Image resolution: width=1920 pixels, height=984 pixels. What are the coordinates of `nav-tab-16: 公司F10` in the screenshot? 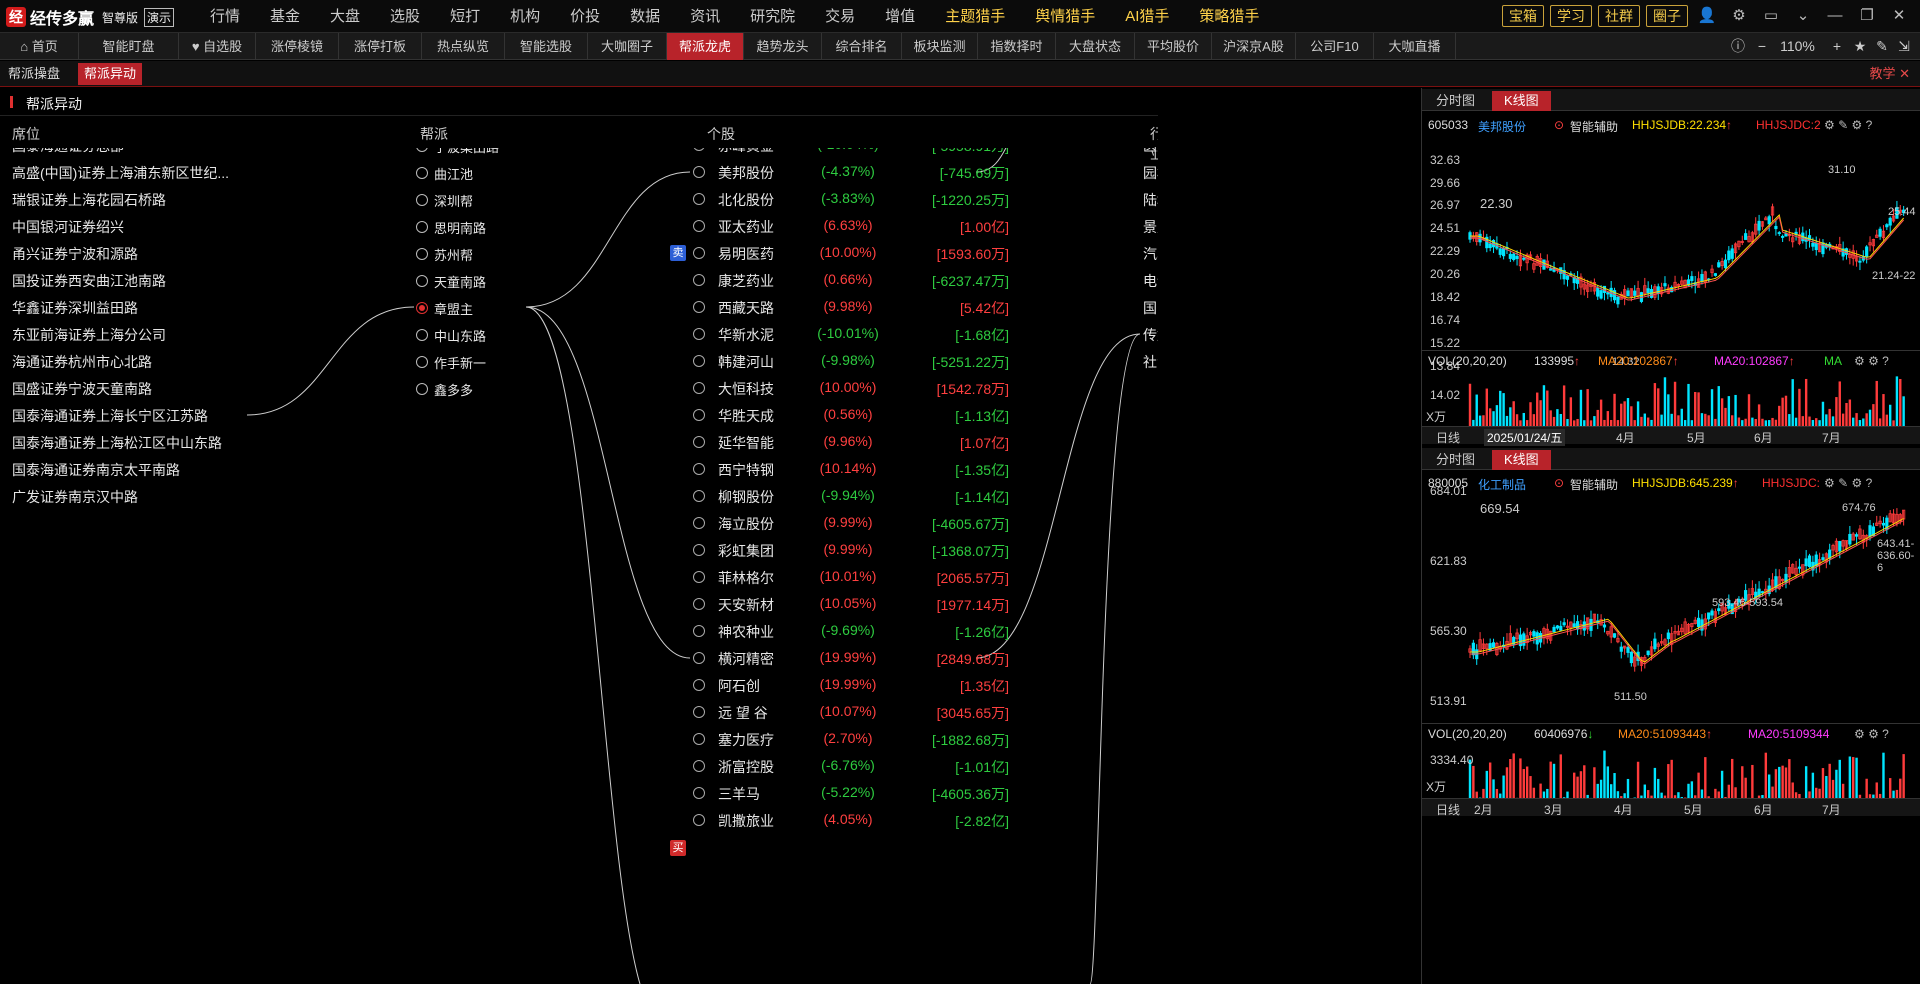 It's located at (1335, 46).